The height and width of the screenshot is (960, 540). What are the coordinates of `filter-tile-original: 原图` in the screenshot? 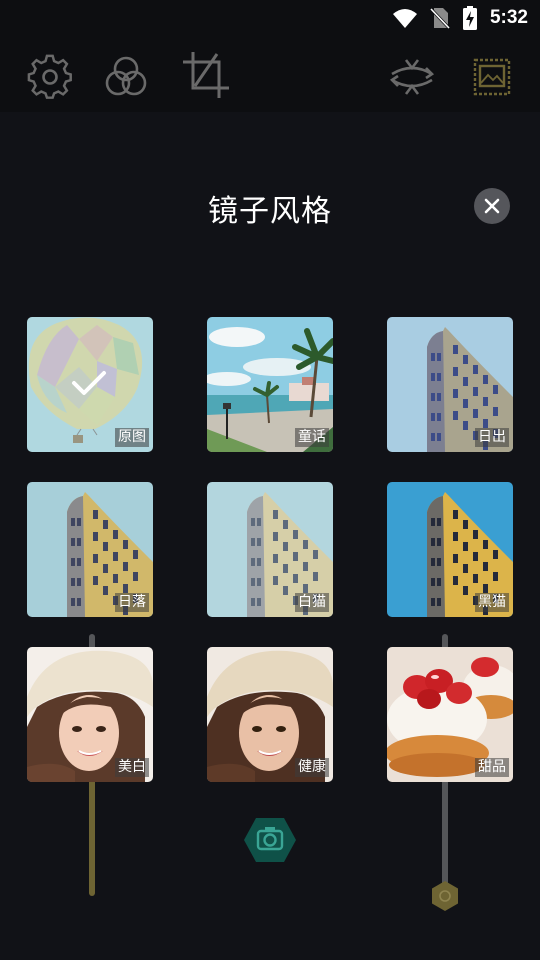 It's located at (90, 384).